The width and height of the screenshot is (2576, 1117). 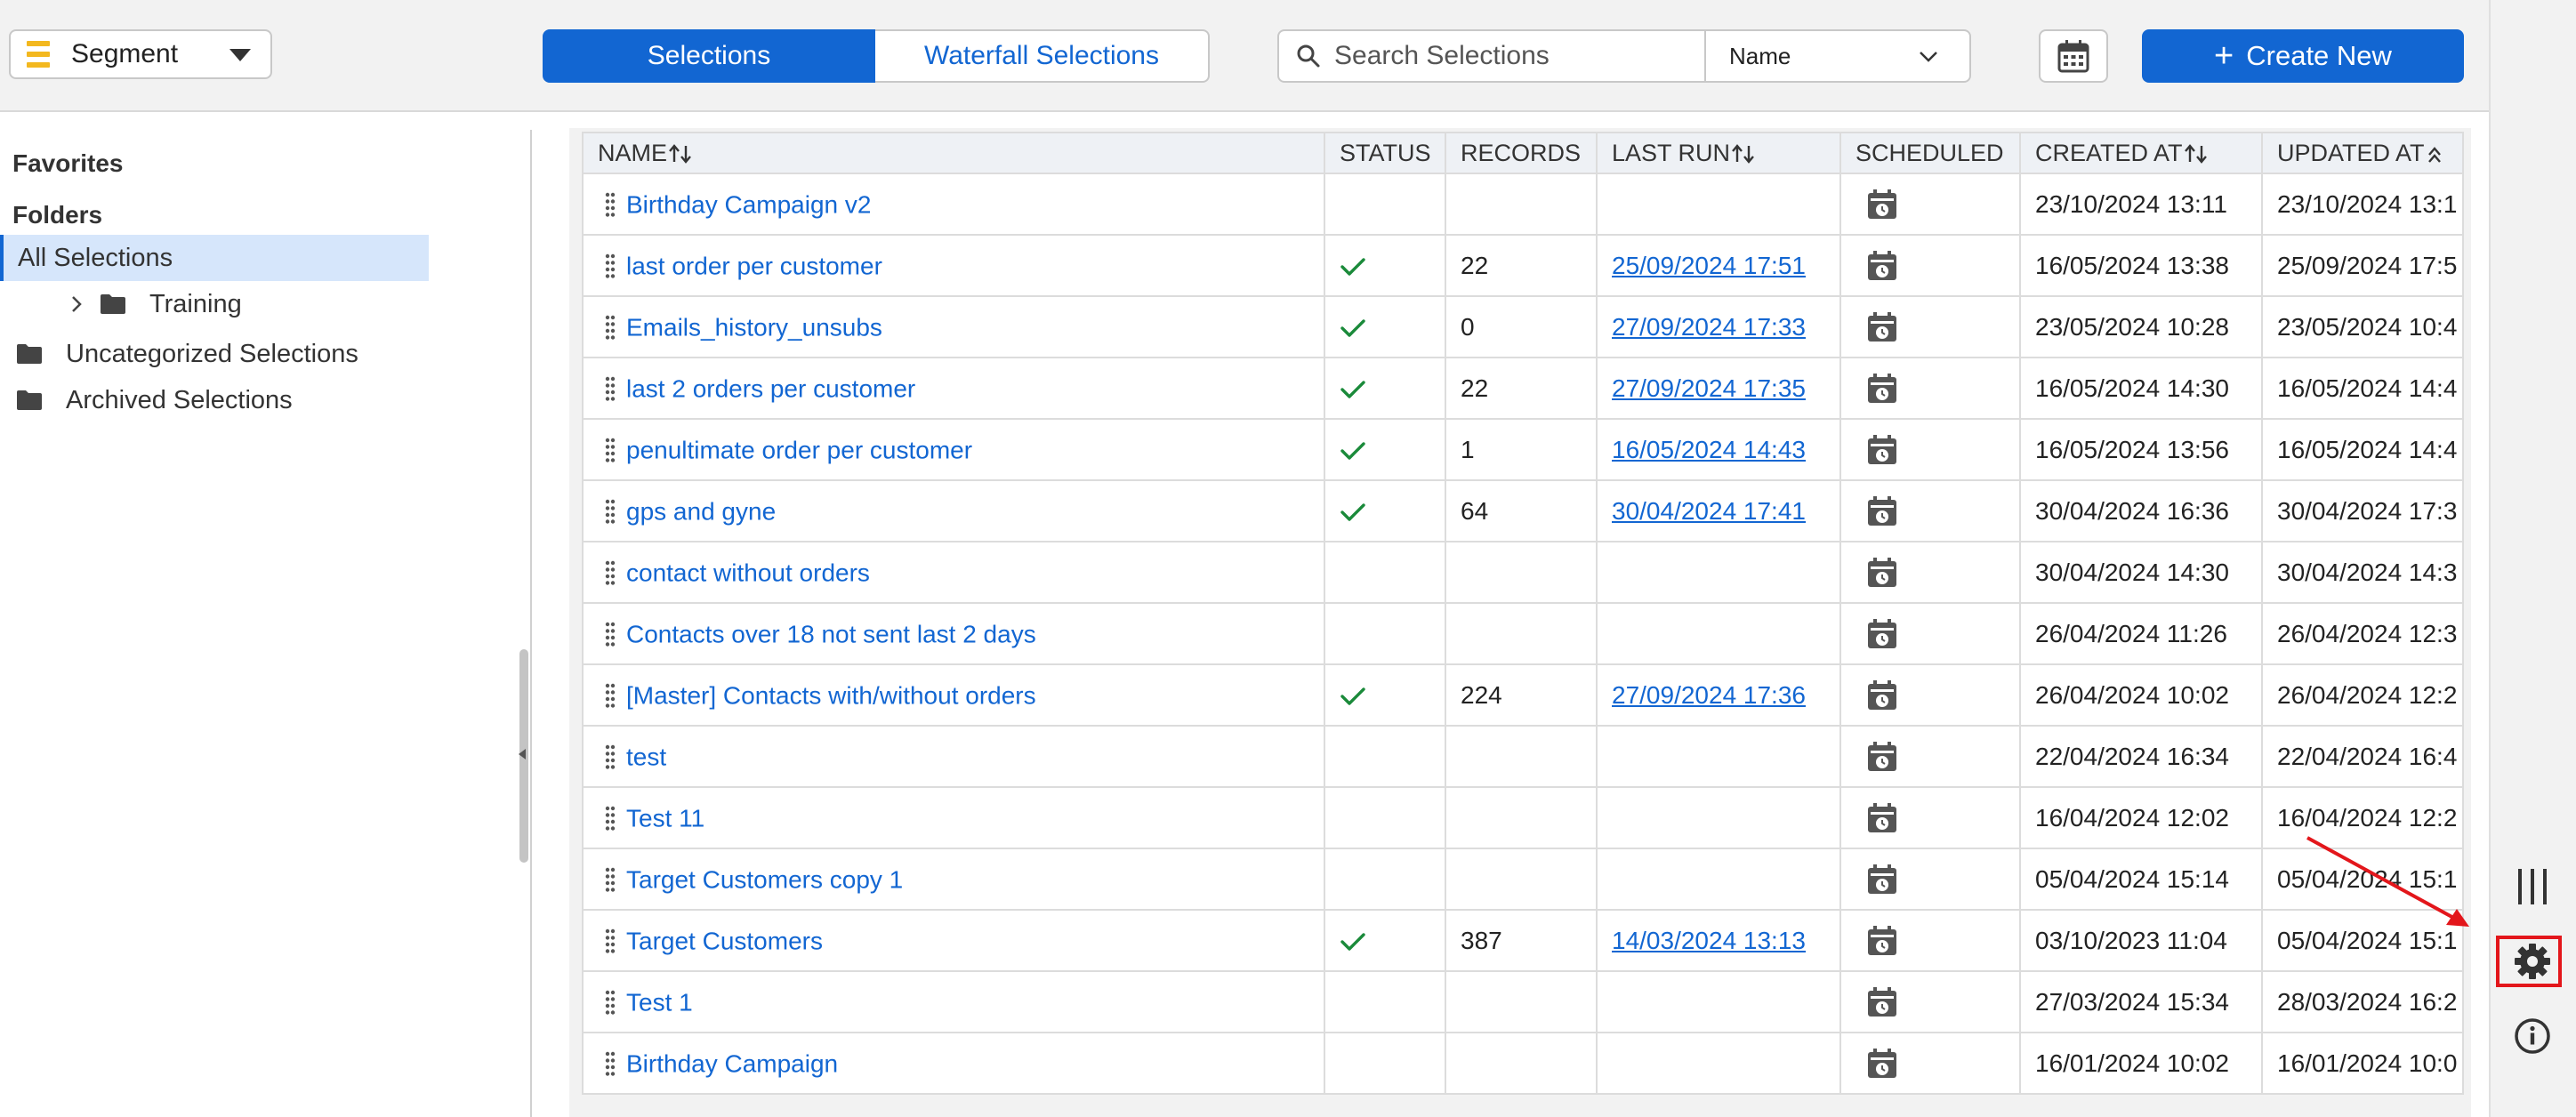 I want to click on table-row: Test 1 27/03/2024 15:34 28/03/2024 16:2, so click(x=1523, y=1001).